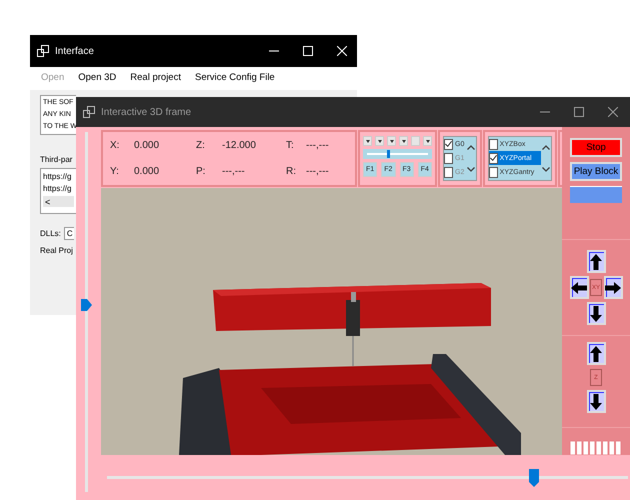  Describe the element at coordinates (58, 201) in the screenshot. I see `horizontal-scrollbar: <` at that location.